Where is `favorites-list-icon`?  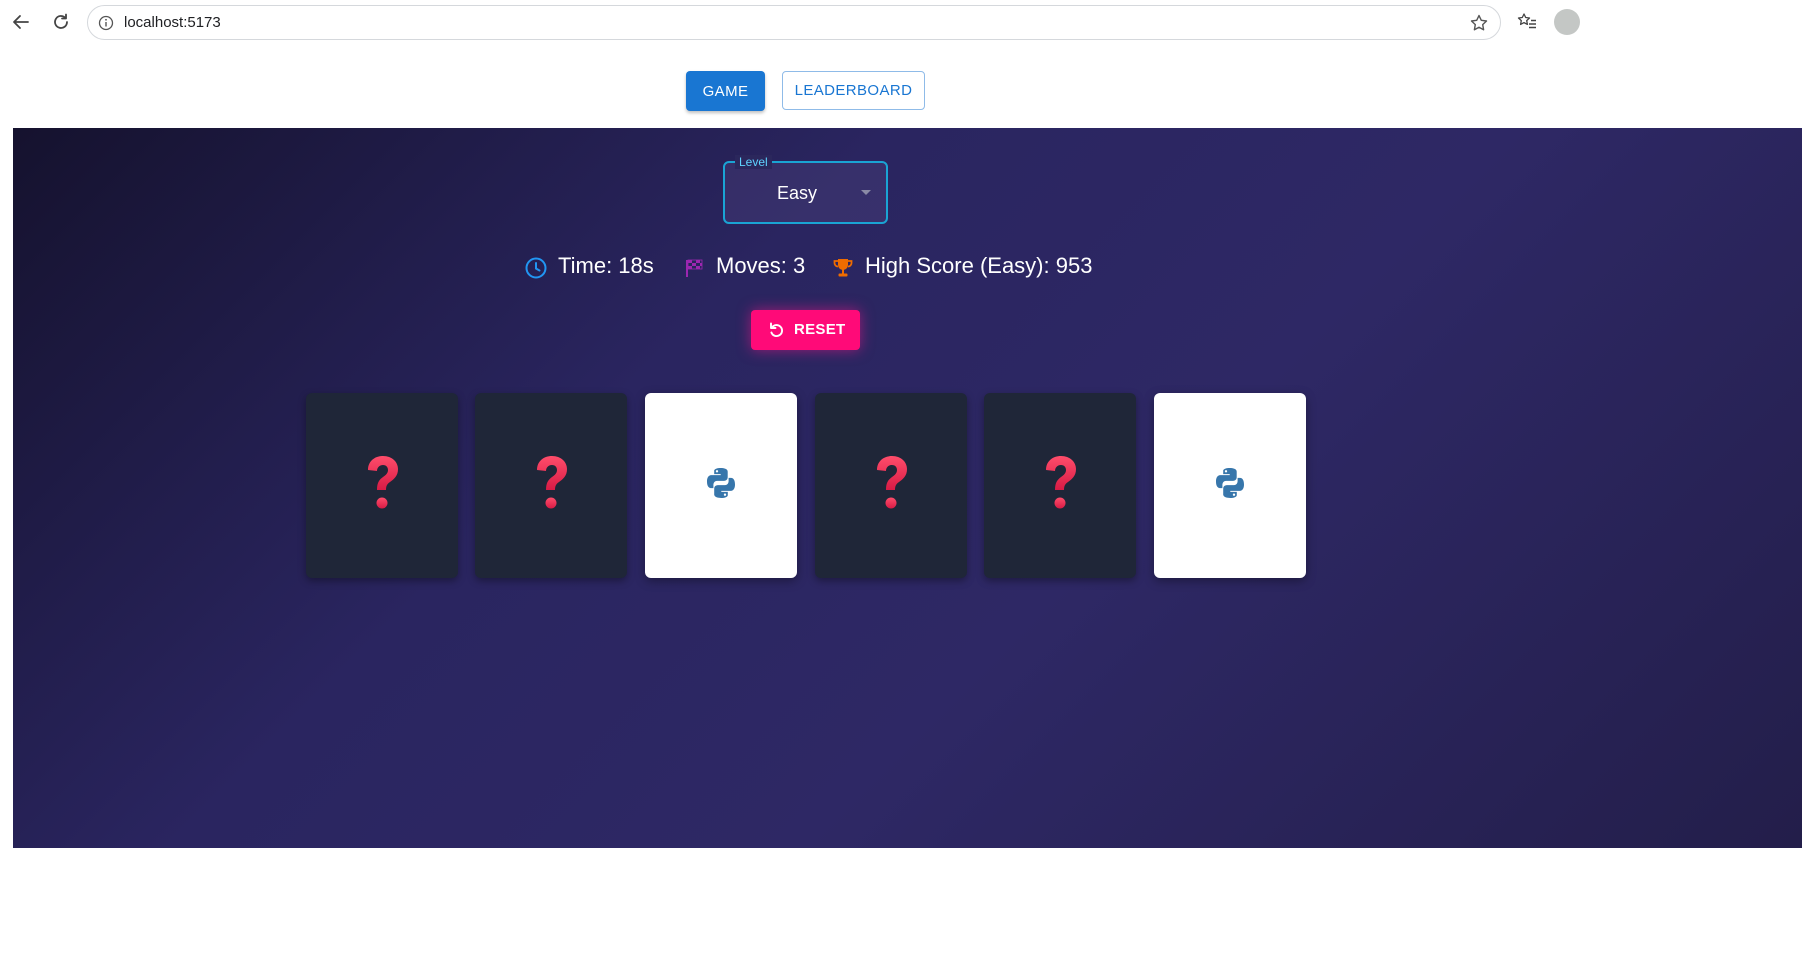 favorites-list-icon is located at coordinates (1527, 22).